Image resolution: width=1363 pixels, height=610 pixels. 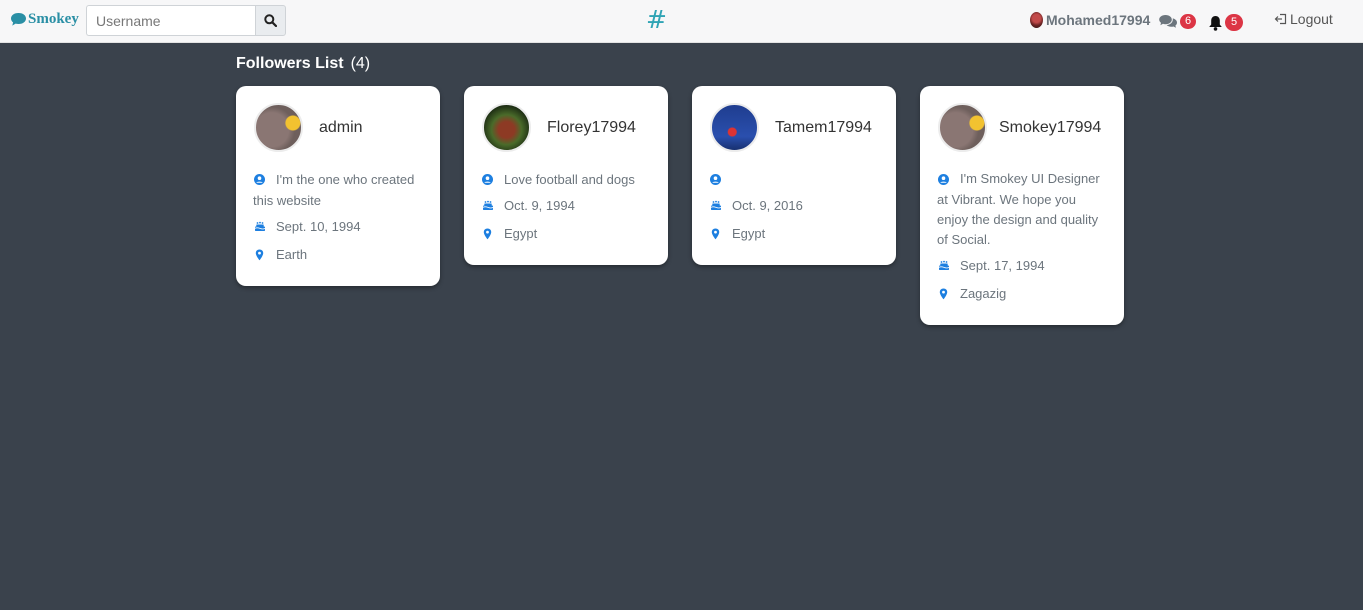 What do you see at coordinates (1050, 128) in the screenshot?
I see `follower-username: Smokey17994` at bounding box center [1050, 128].